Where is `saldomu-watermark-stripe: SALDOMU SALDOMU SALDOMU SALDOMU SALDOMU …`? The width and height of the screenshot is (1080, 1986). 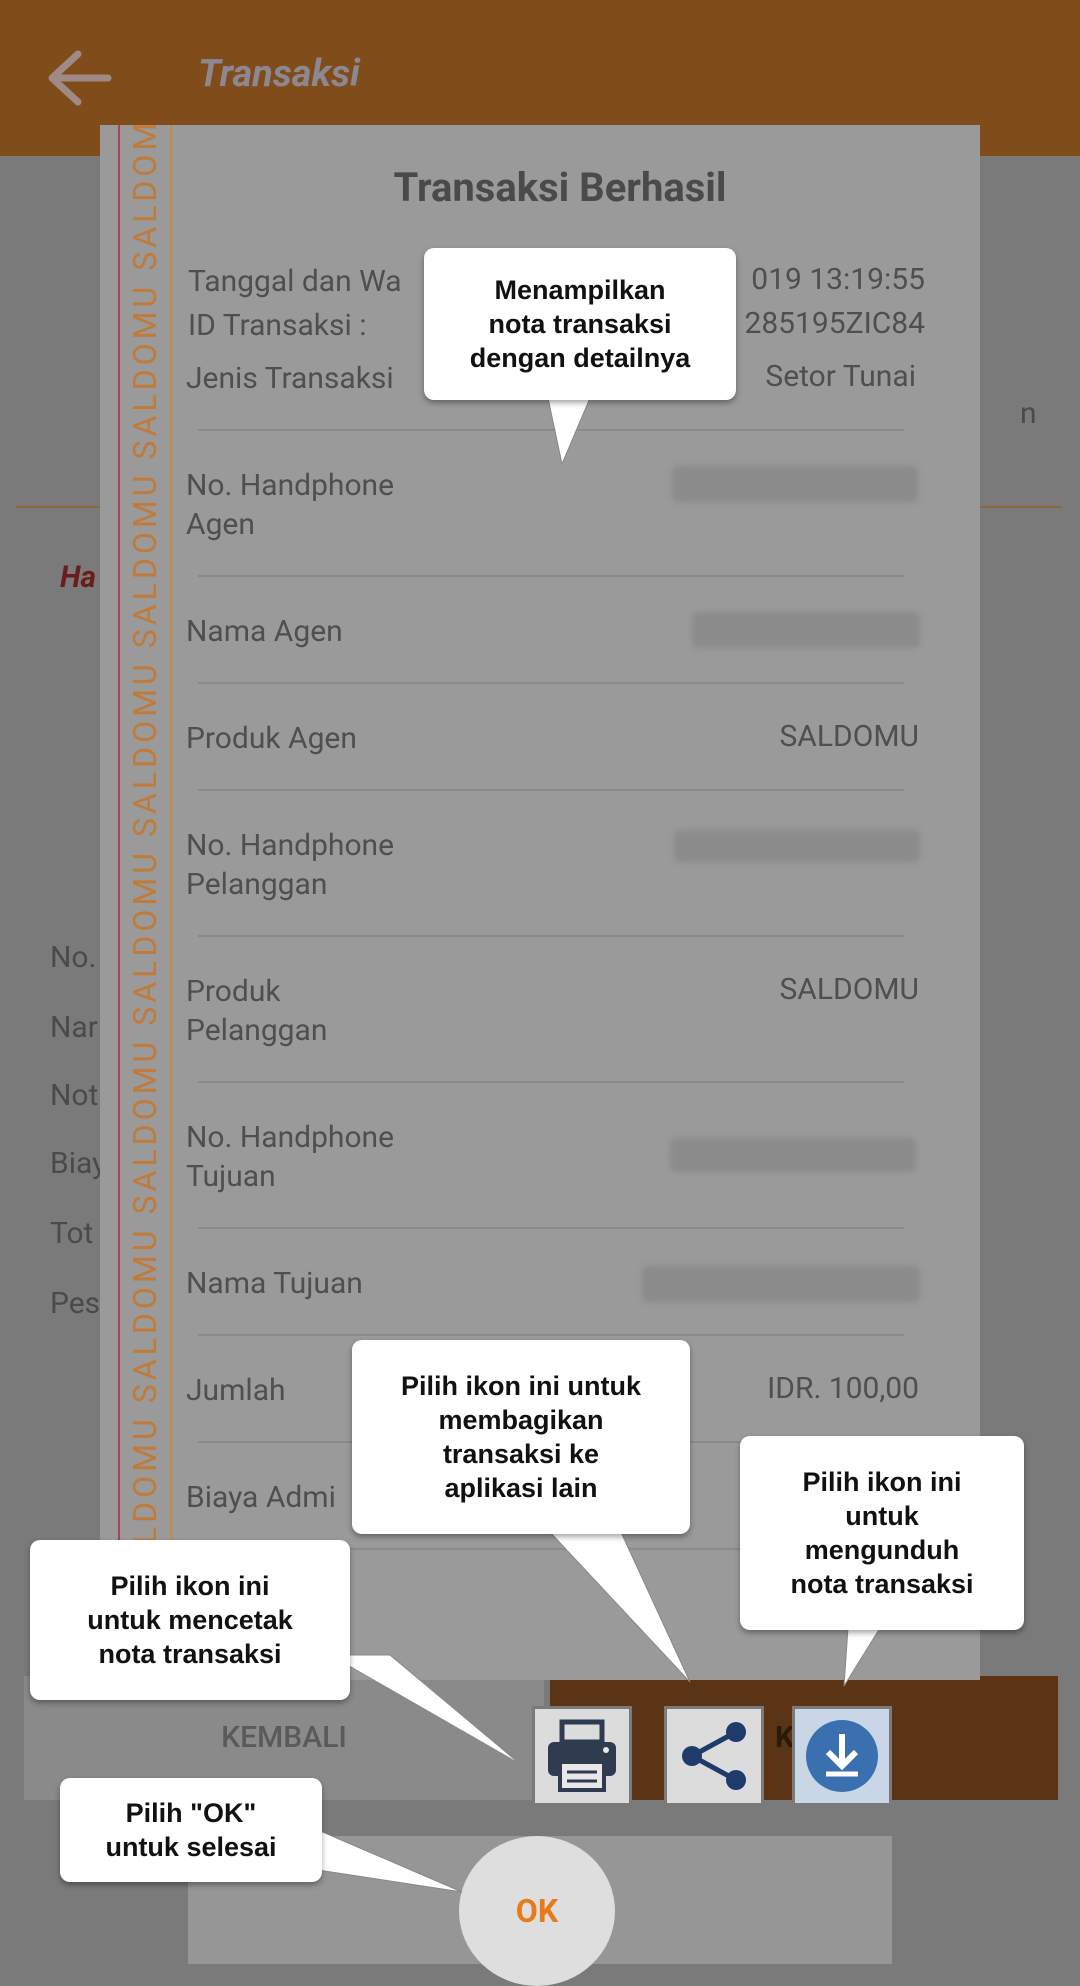 saldomu-watermark-stripe: SALDOMU SALDOMU SALDOMU SALDOMU SALDOMU … is located at coordinates (145, 842).